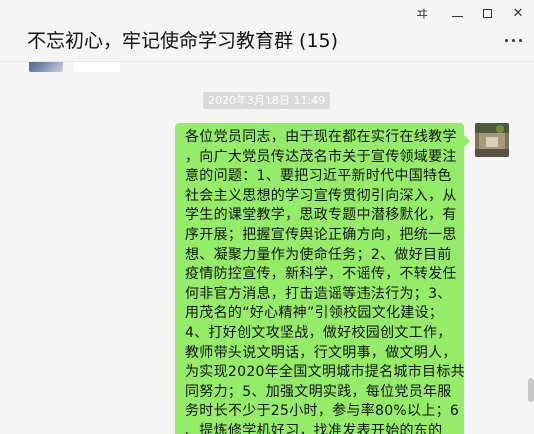 This screenshot has width=534, height=434. I want to click on message-line: 意的问题：1、要把习近平新时代中国特色, so click(318, 176).